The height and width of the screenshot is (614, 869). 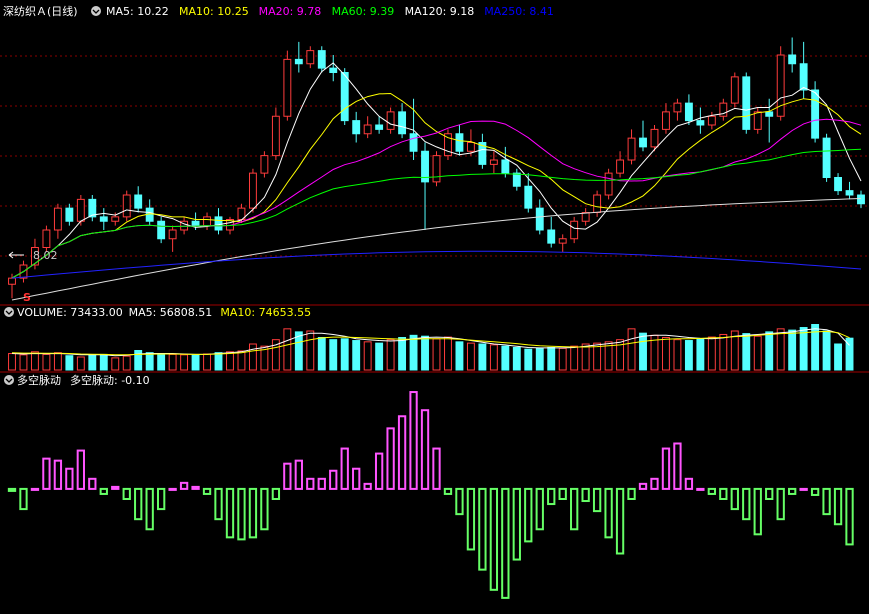 What do you see at coordinates (27, 297) in the screenshot?
I see `signal-s-marker: S` at bounding box center [27, 297].